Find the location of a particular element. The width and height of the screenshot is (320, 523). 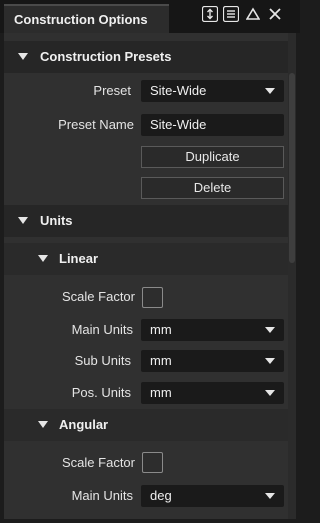

preset-name-label: Preset Name is located at coordinates (96, 124).